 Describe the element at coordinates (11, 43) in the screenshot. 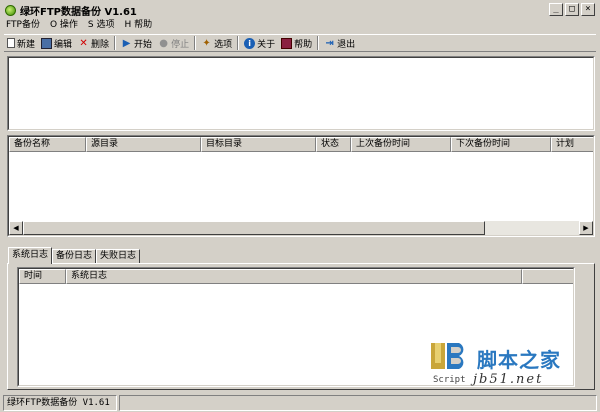

I see `new-file-icon` at that location.